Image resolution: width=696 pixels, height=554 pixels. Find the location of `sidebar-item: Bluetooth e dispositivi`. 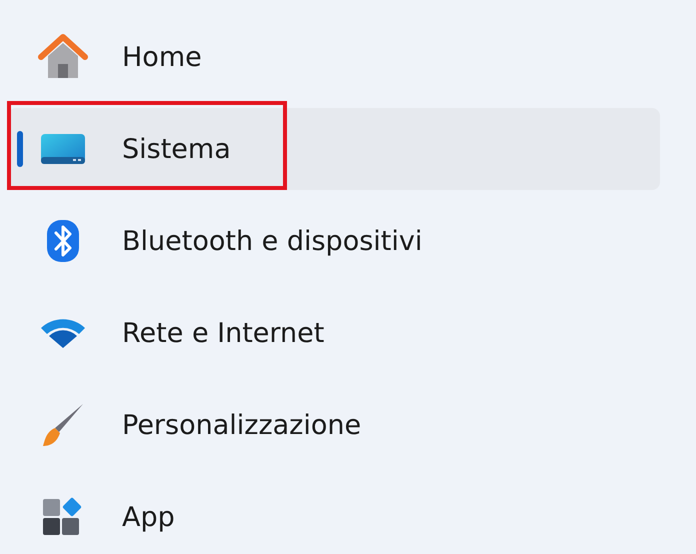

sidebar-item: Bluetooth e dispositivi is located at coordinates (334, 241).